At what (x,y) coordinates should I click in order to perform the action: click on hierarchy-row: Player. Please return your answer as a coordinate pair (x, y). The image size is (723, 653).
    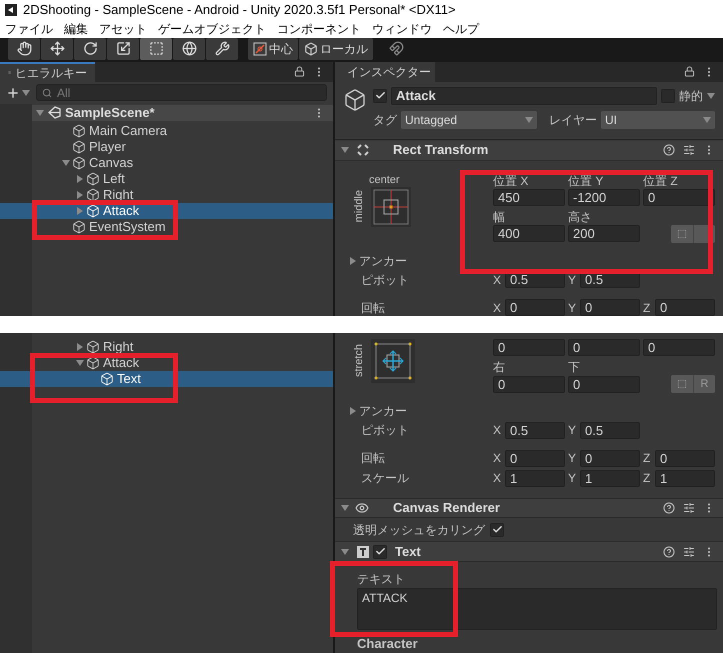
    Looking at the image, I should click on (166, 146).